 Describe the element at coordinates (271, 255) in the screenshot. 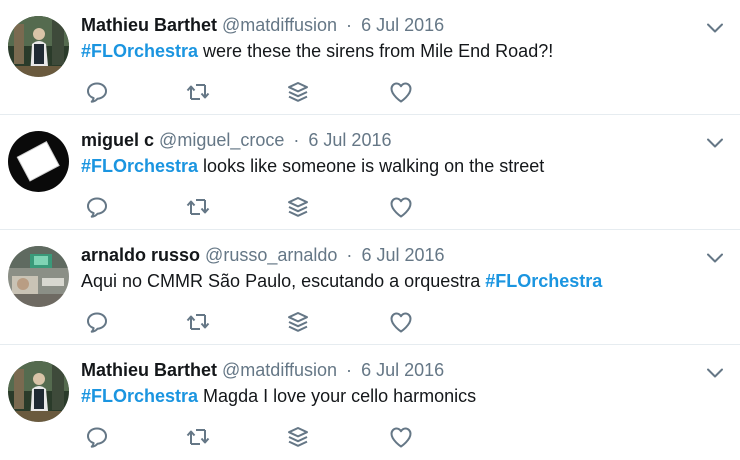

I see `author-handle: @russo_arnaldo` at that location.